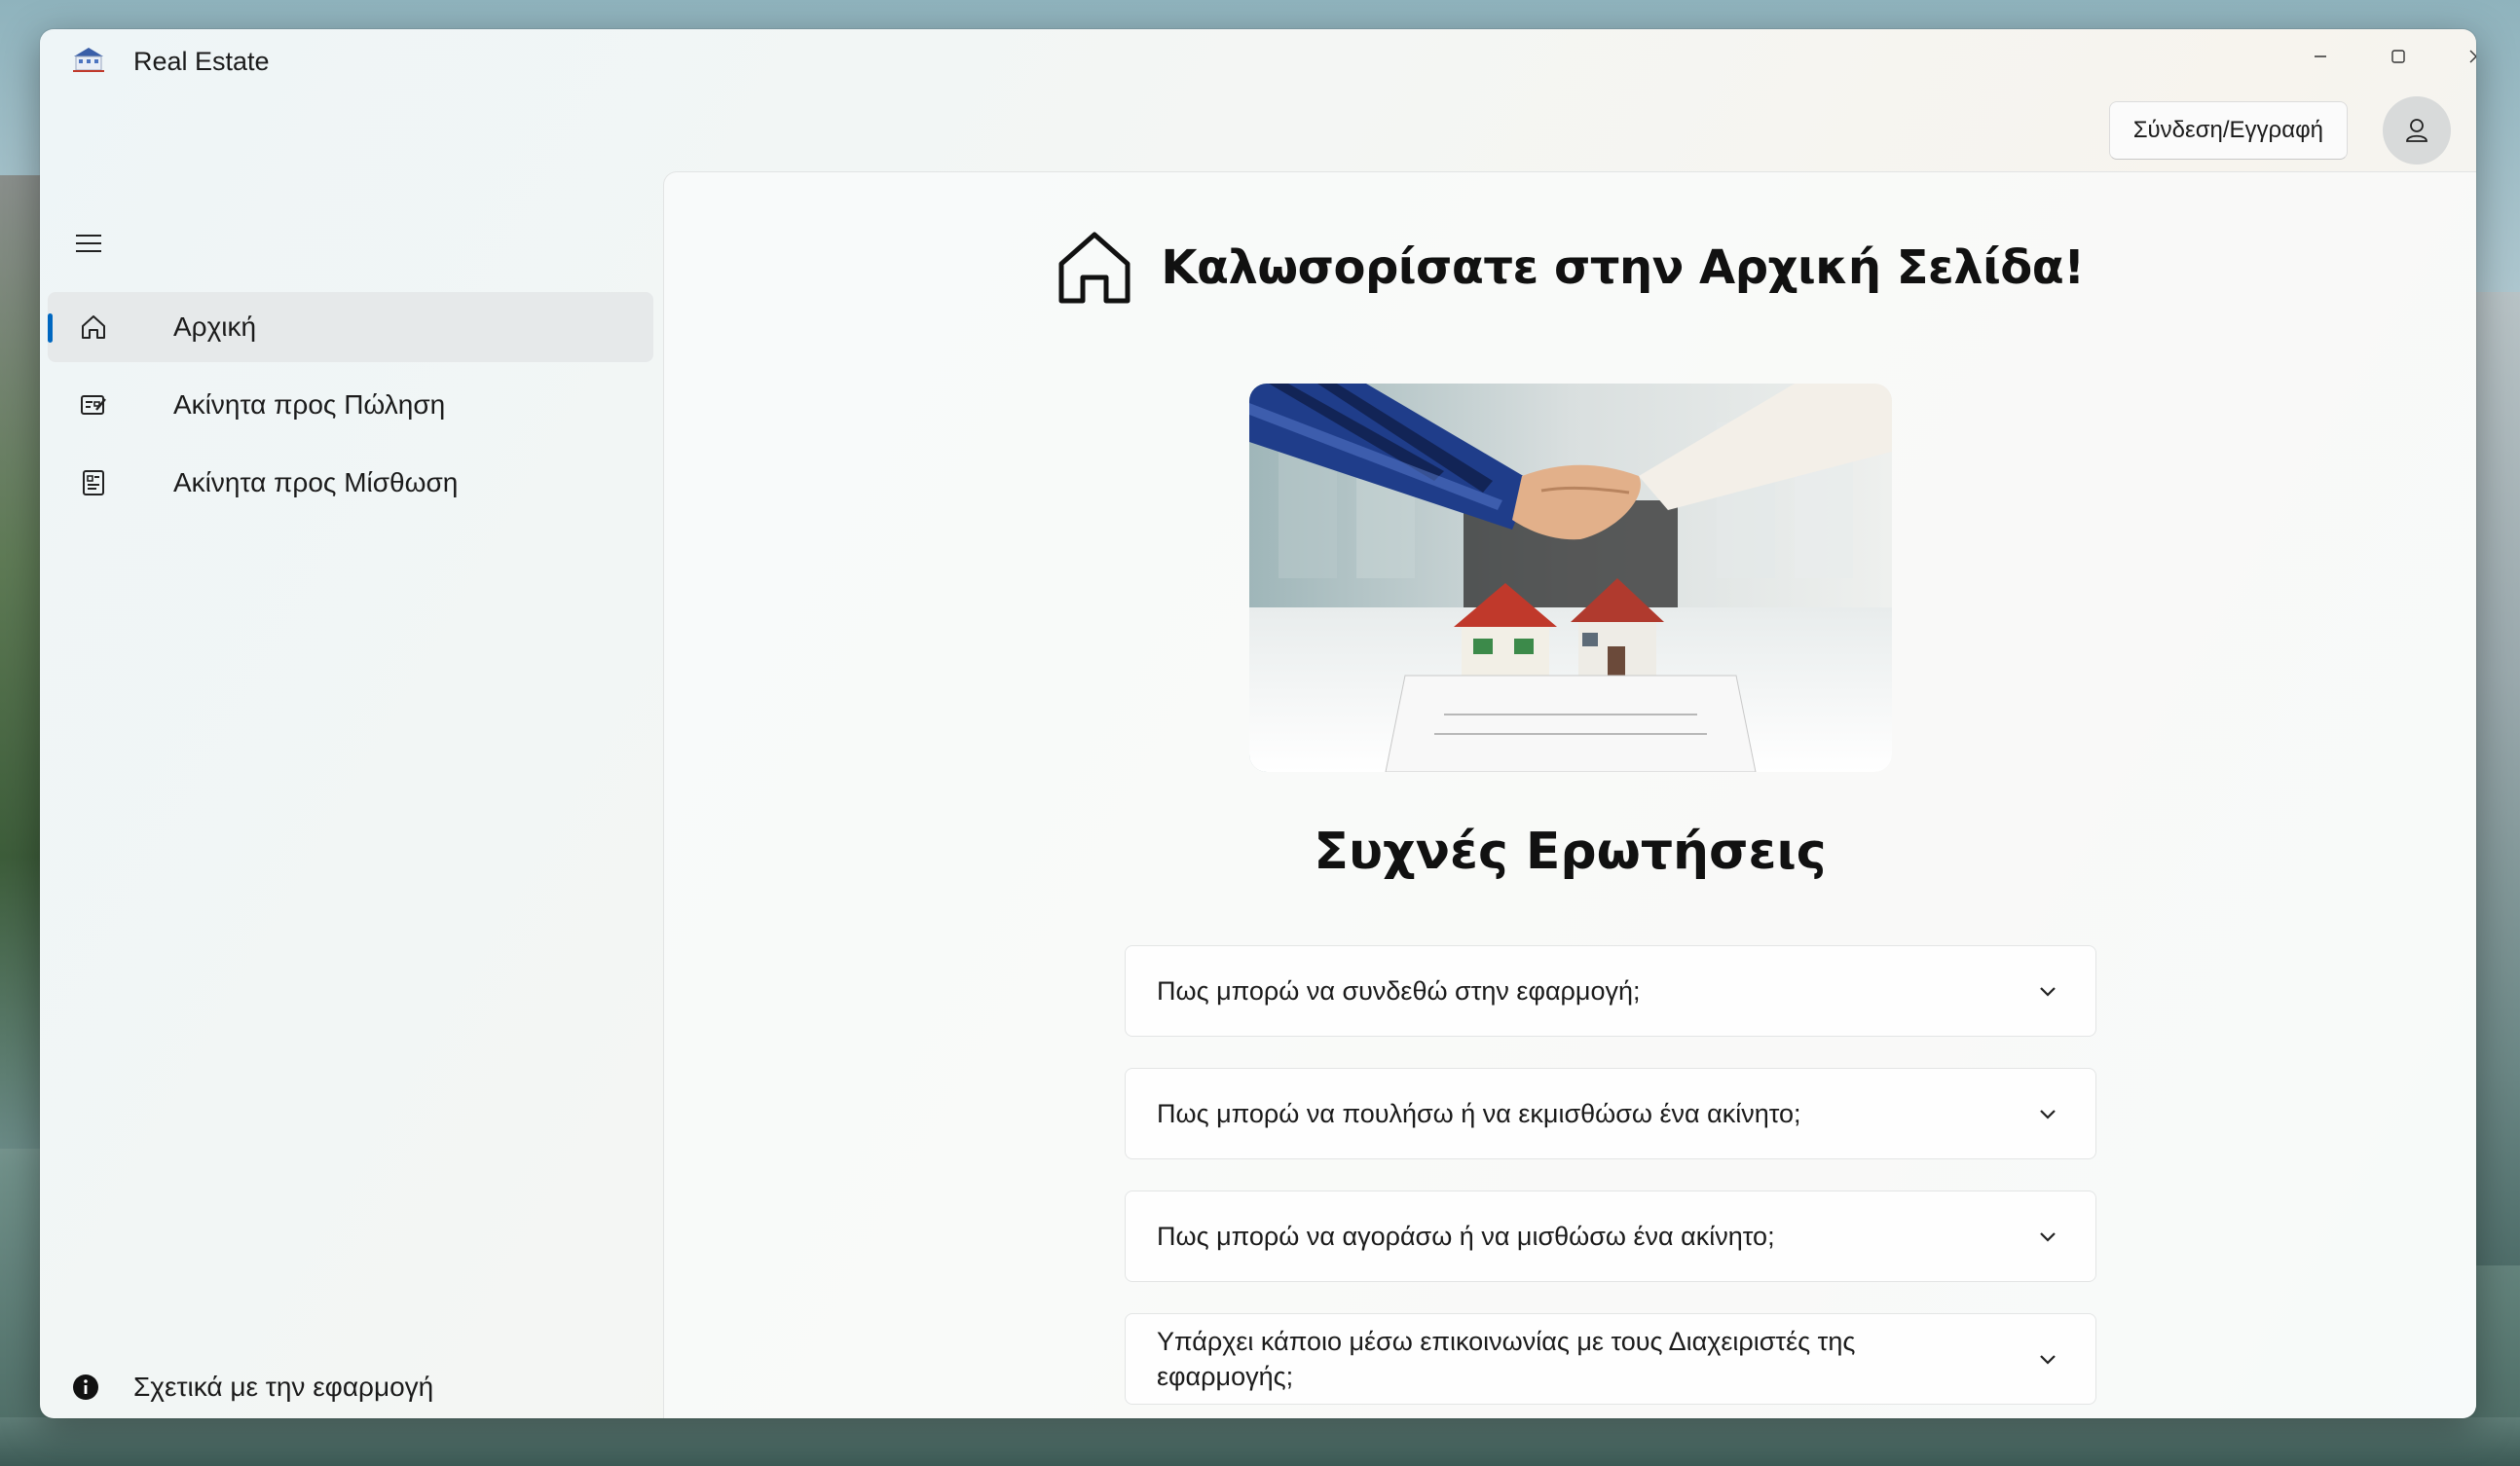 This screenshot has width=2520, height=1466. Describe the element at coordinates (2456, 57) in the screenshot. I see `close-button` at that location.